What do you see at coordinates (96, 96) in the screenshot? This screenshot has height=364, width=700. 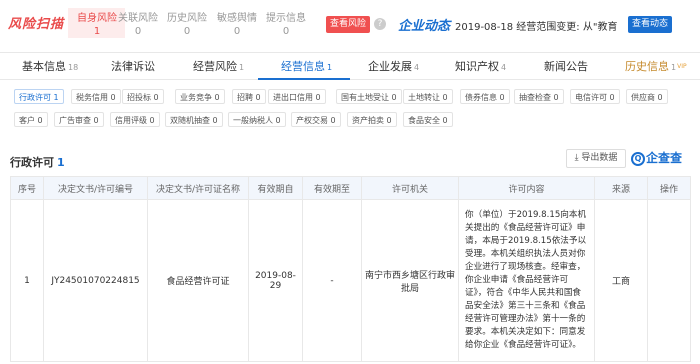 I see `chip-r1-1: 税务信用 0` at bounding box center [96, 96].